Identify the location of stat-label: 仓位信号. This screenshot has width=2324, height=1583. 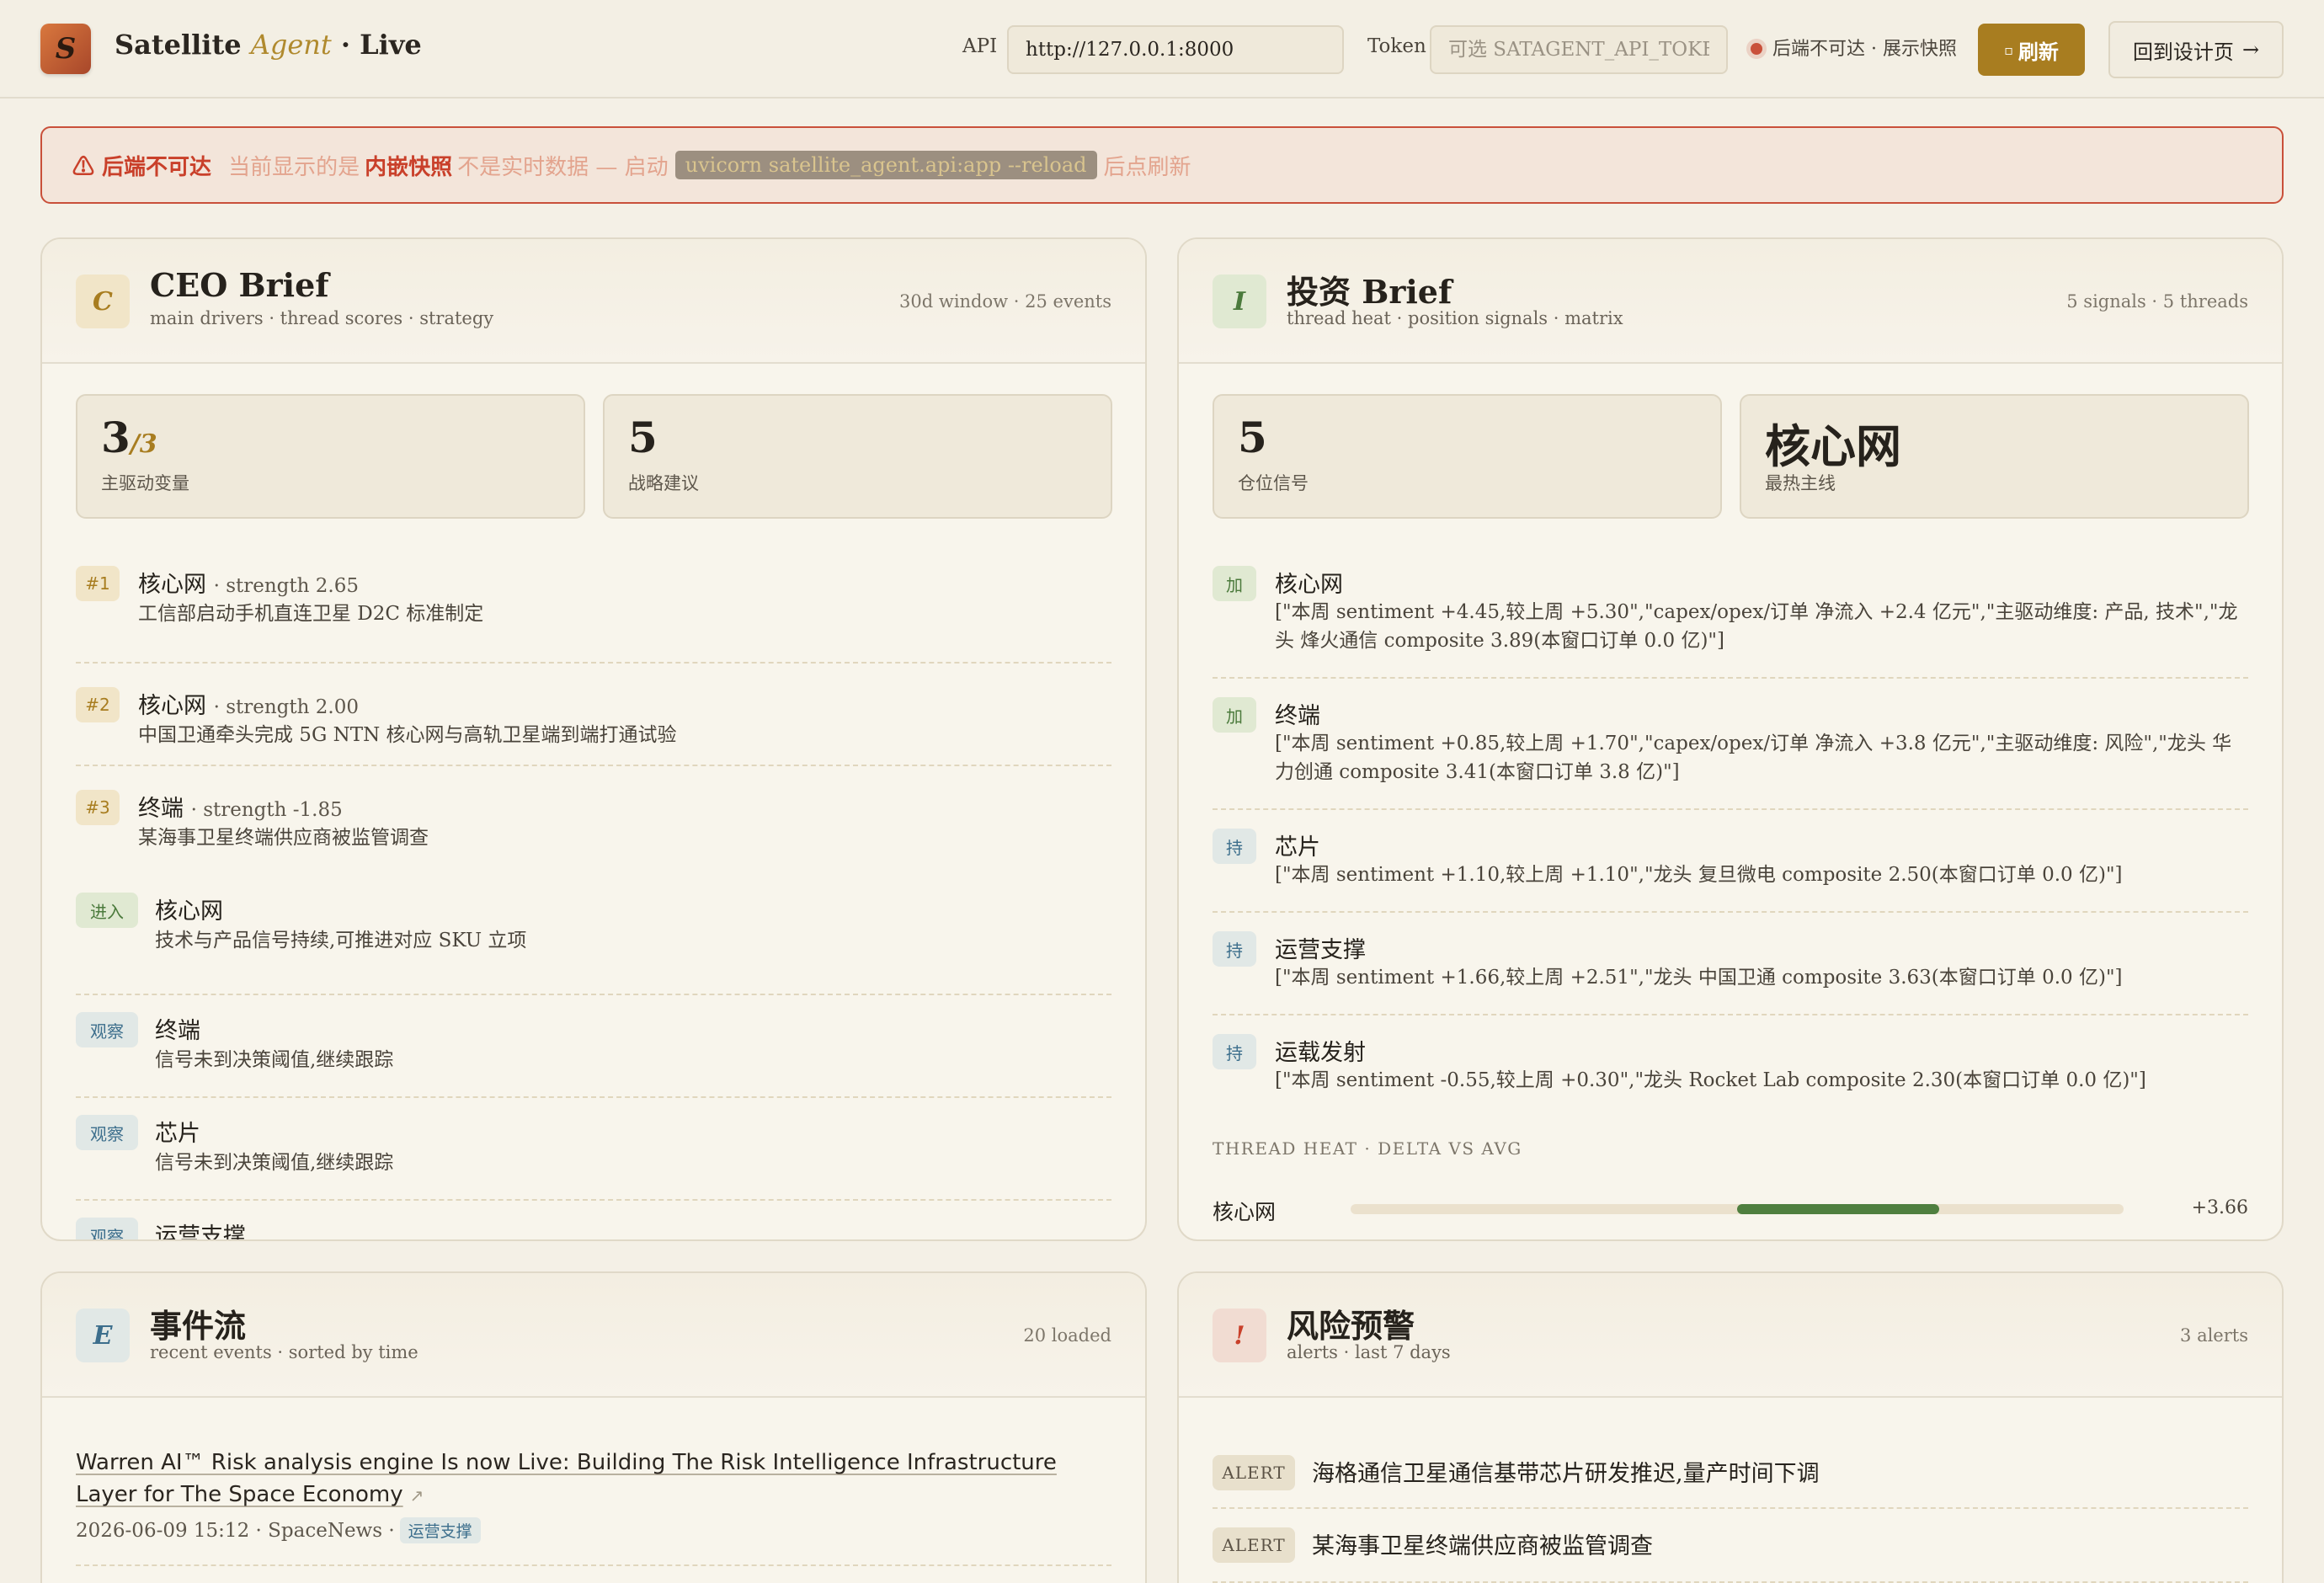
(1273, 483).